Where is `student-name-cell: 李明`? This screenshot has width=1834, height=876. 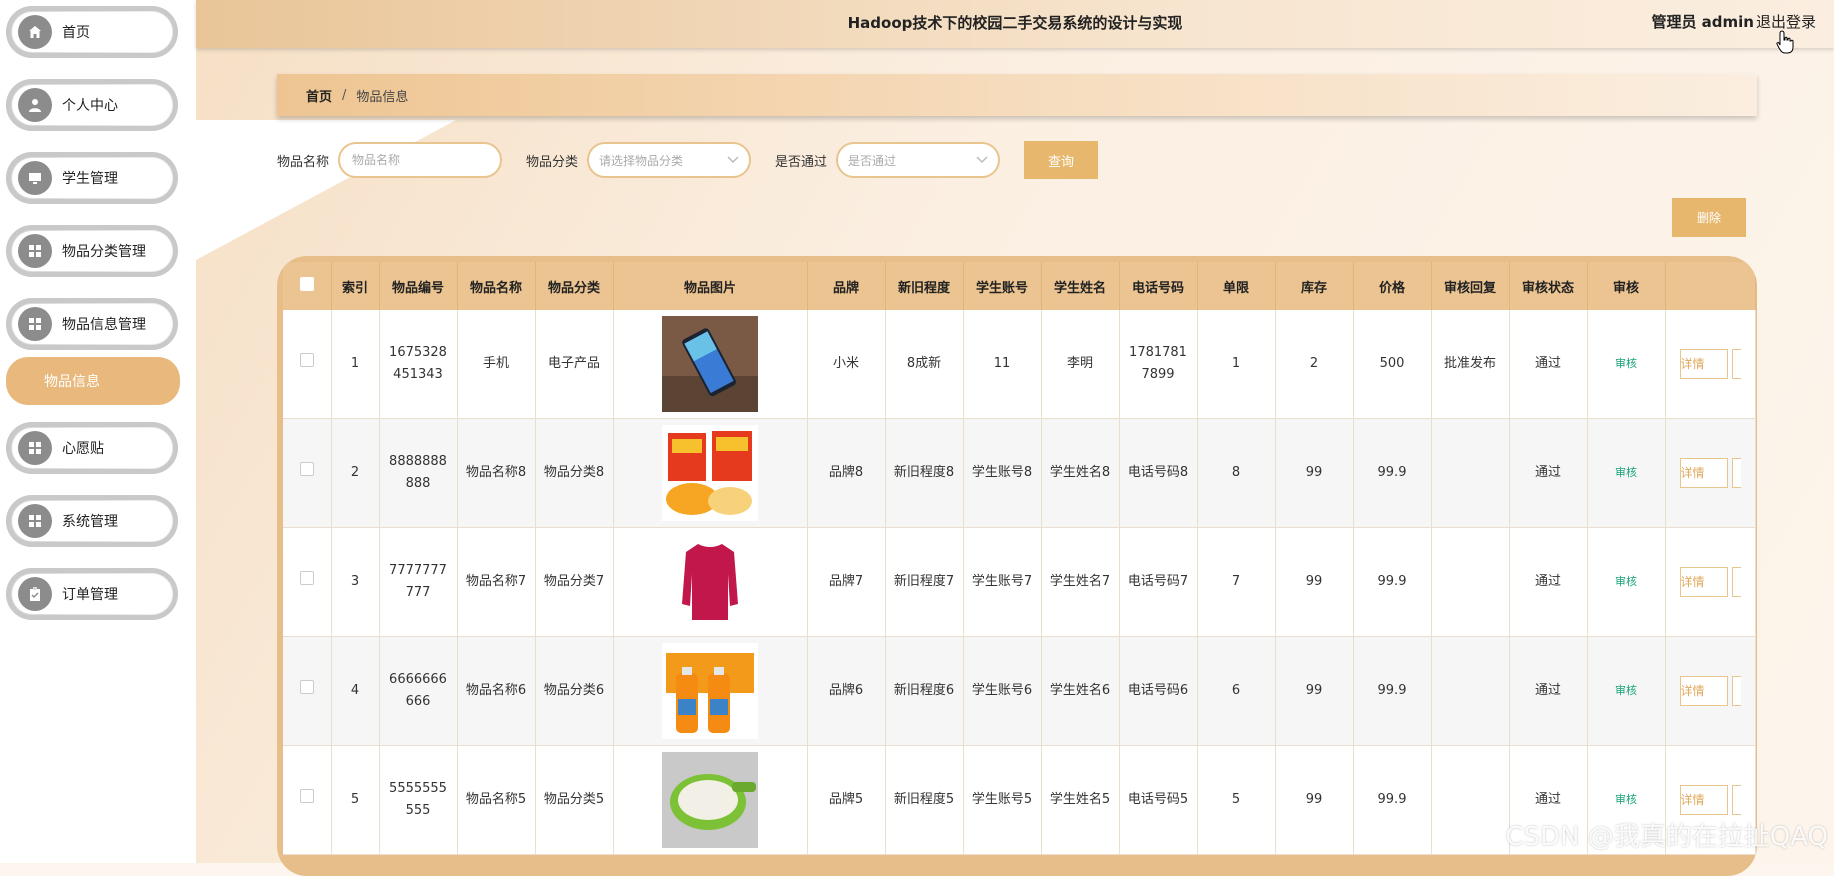 student-name-cell: 李明 is located at coordinates (1080, 364).